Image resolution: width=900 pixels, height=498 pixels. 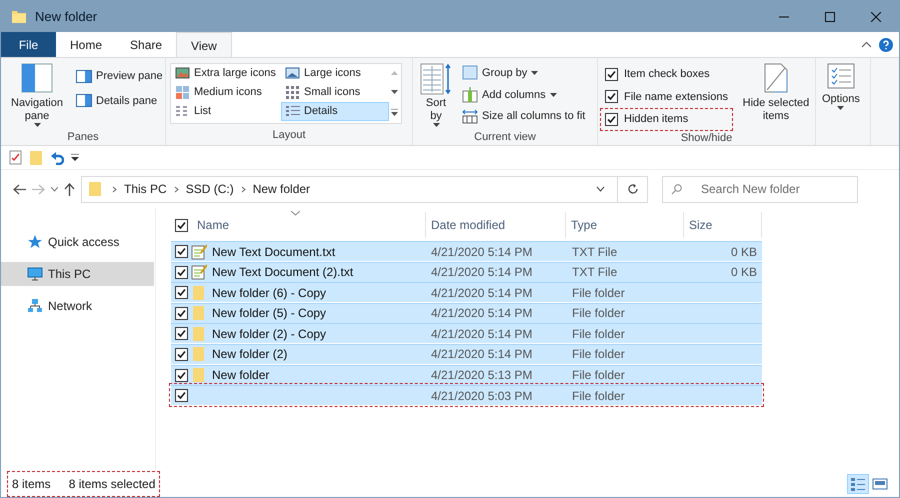 What do you see at coordinates (886, 45) in the screenshot?
I see `help-icon` at bounding box center [886, 45].